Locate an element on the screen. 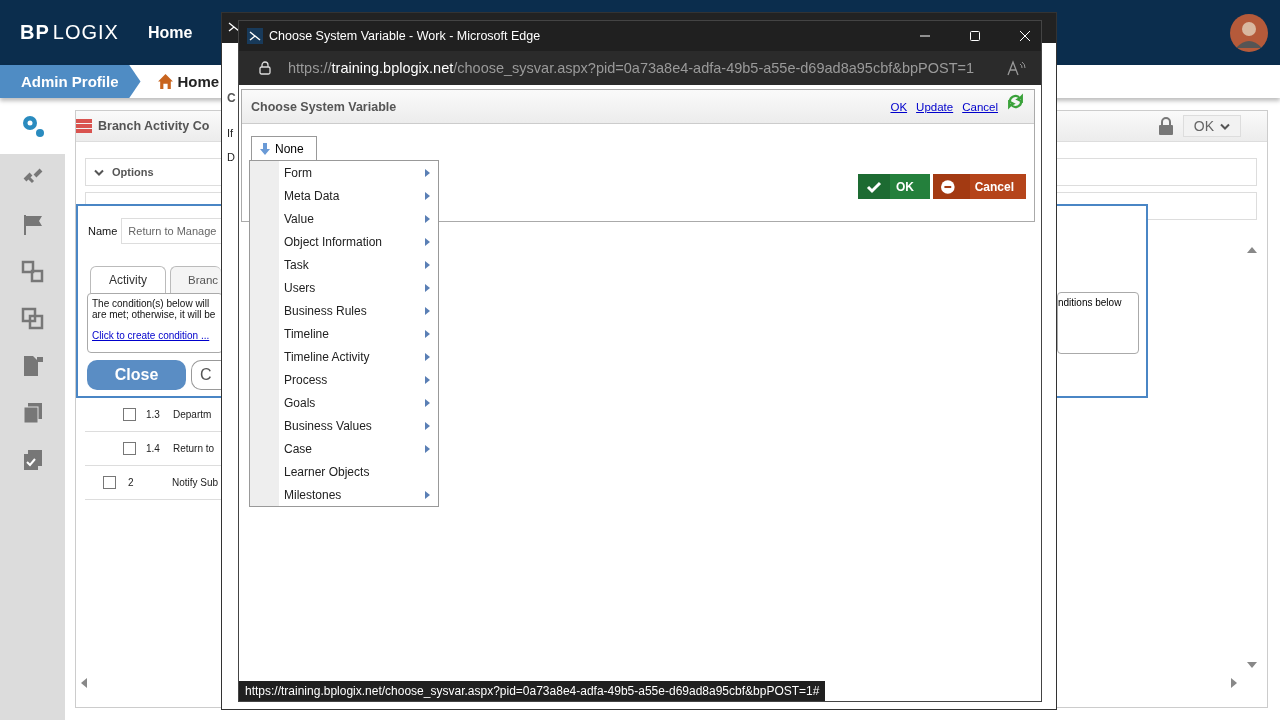  menu-item: Users is located at coordinates (344, 287).